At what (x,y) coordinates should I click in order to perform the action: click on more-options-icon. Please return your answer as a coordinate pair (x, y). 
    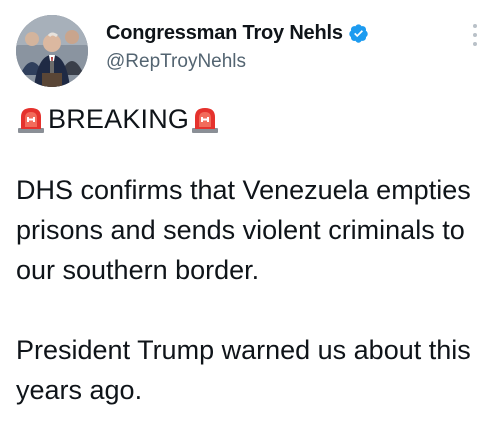
    Looking at the image, I should click on (475, 35).